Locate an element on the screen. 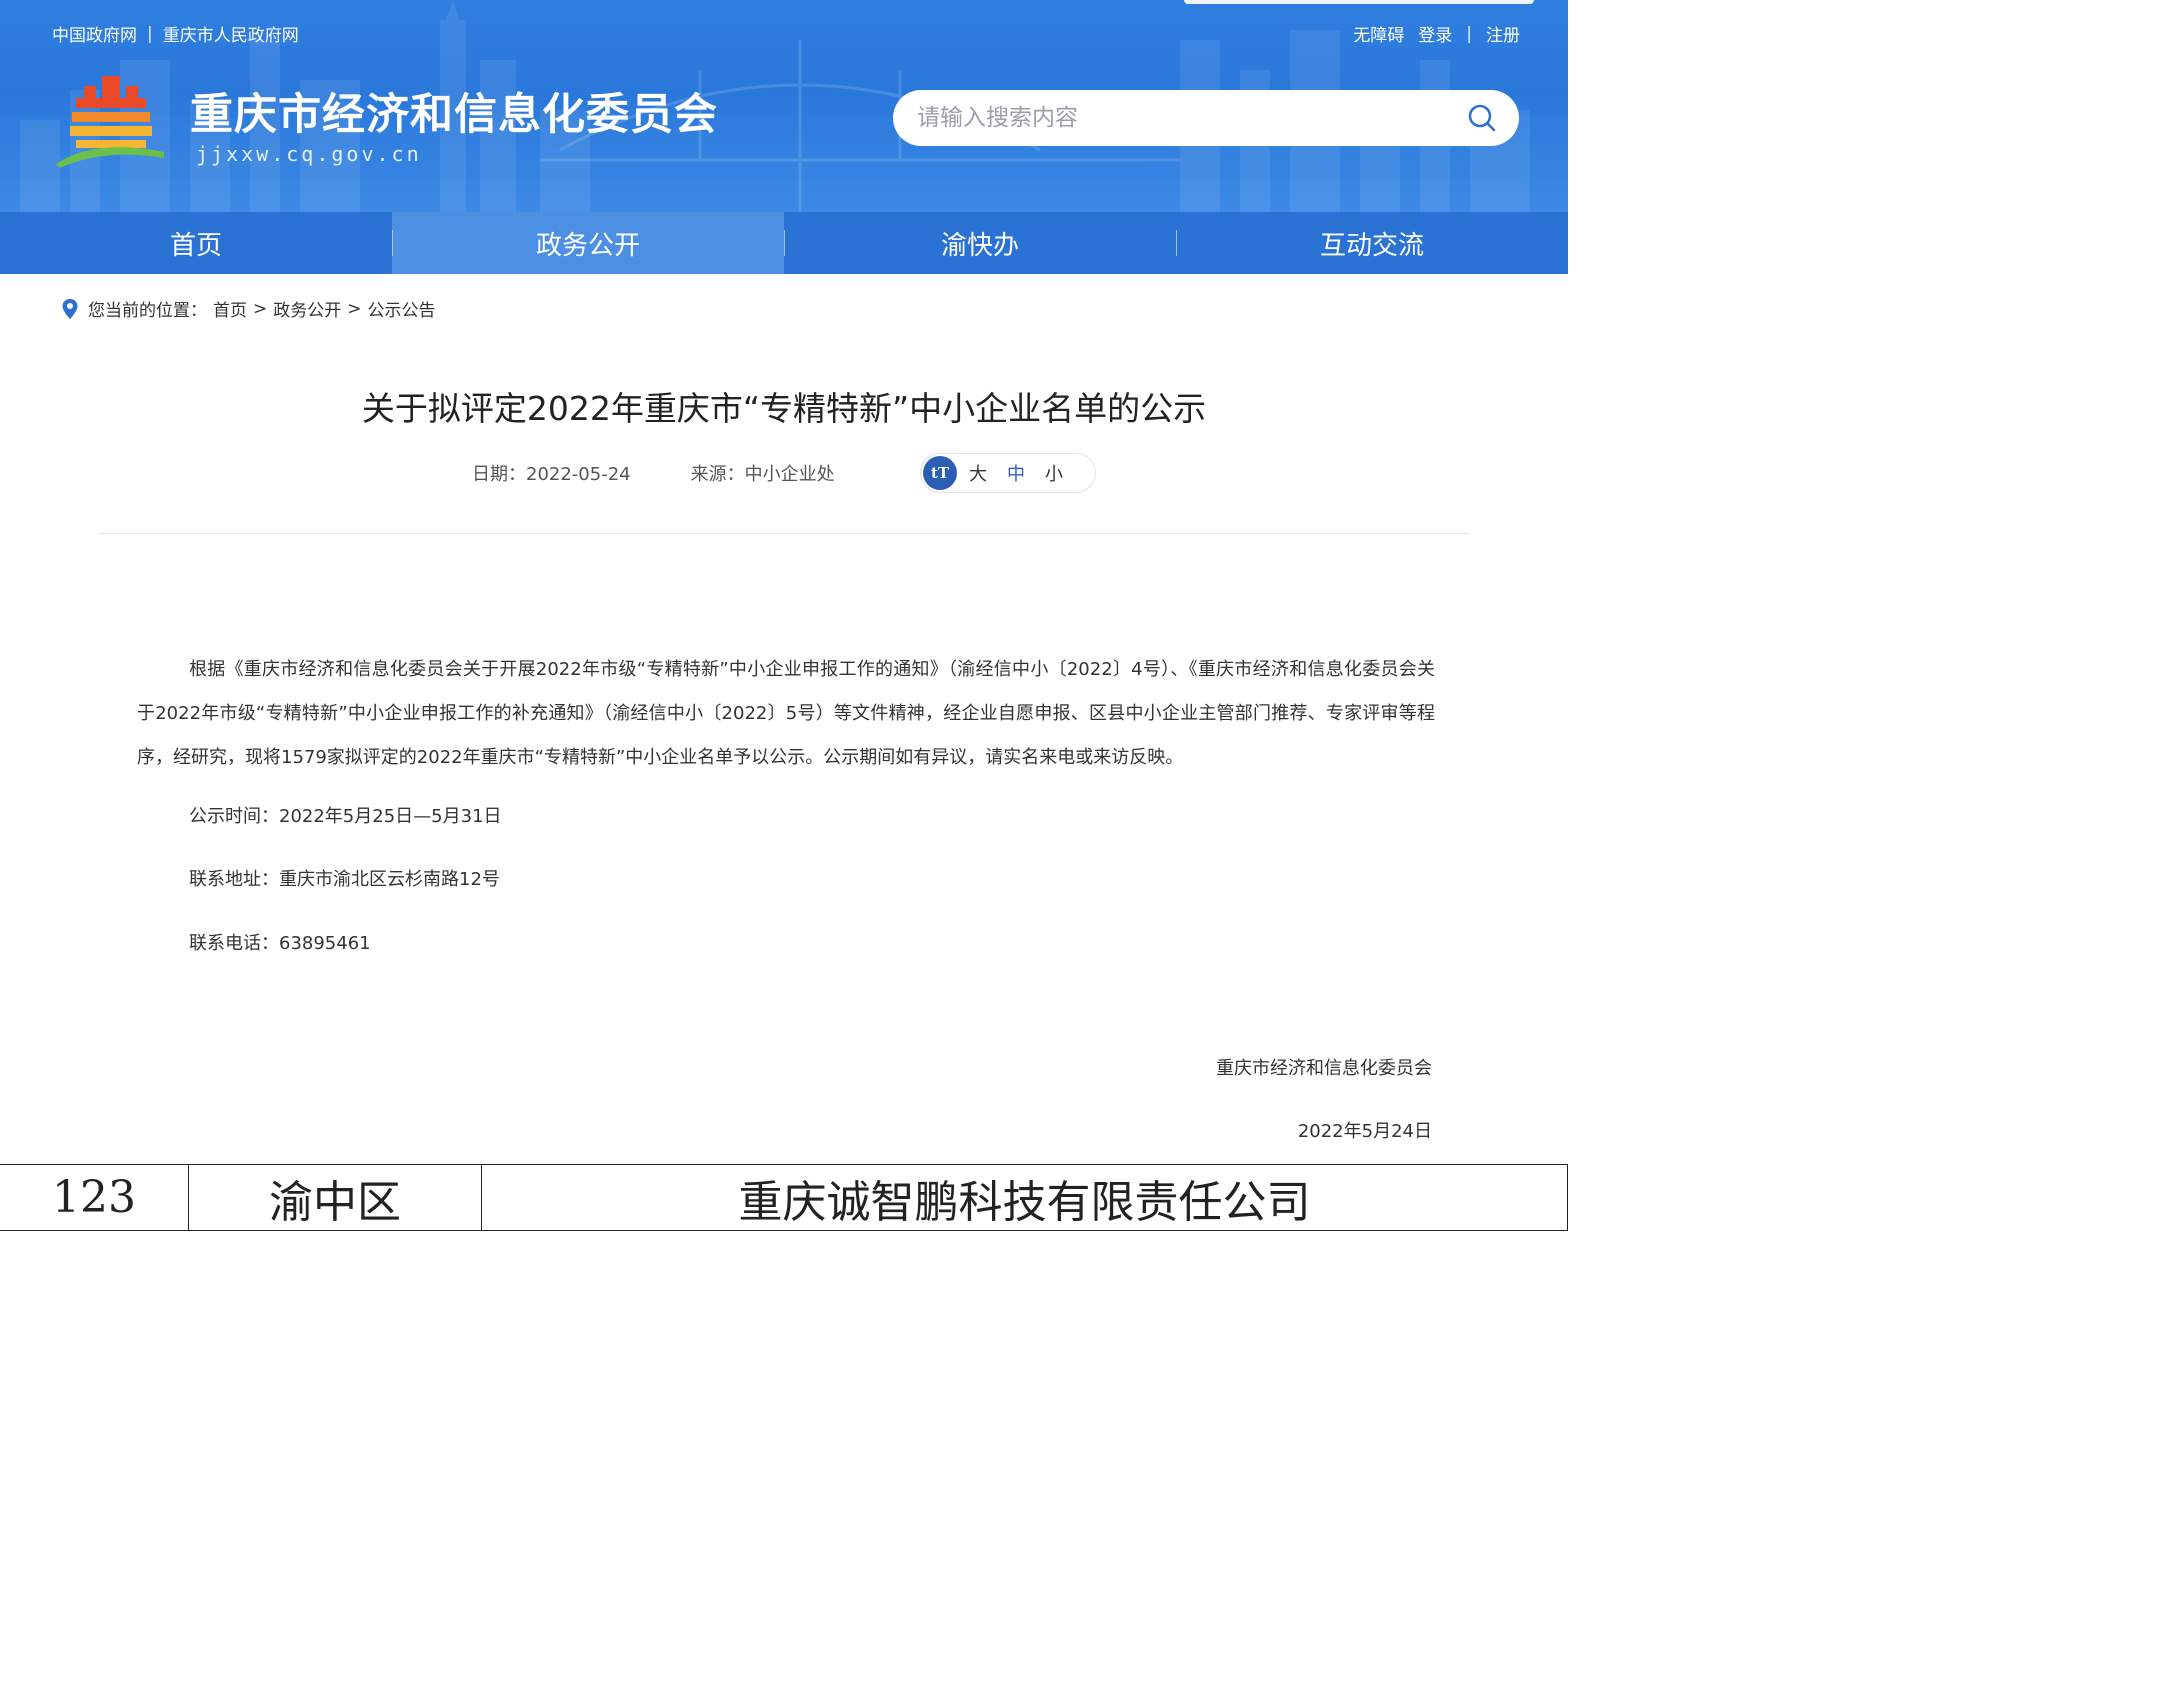  login-link: 登录 is located at coordinates (1435, 33).